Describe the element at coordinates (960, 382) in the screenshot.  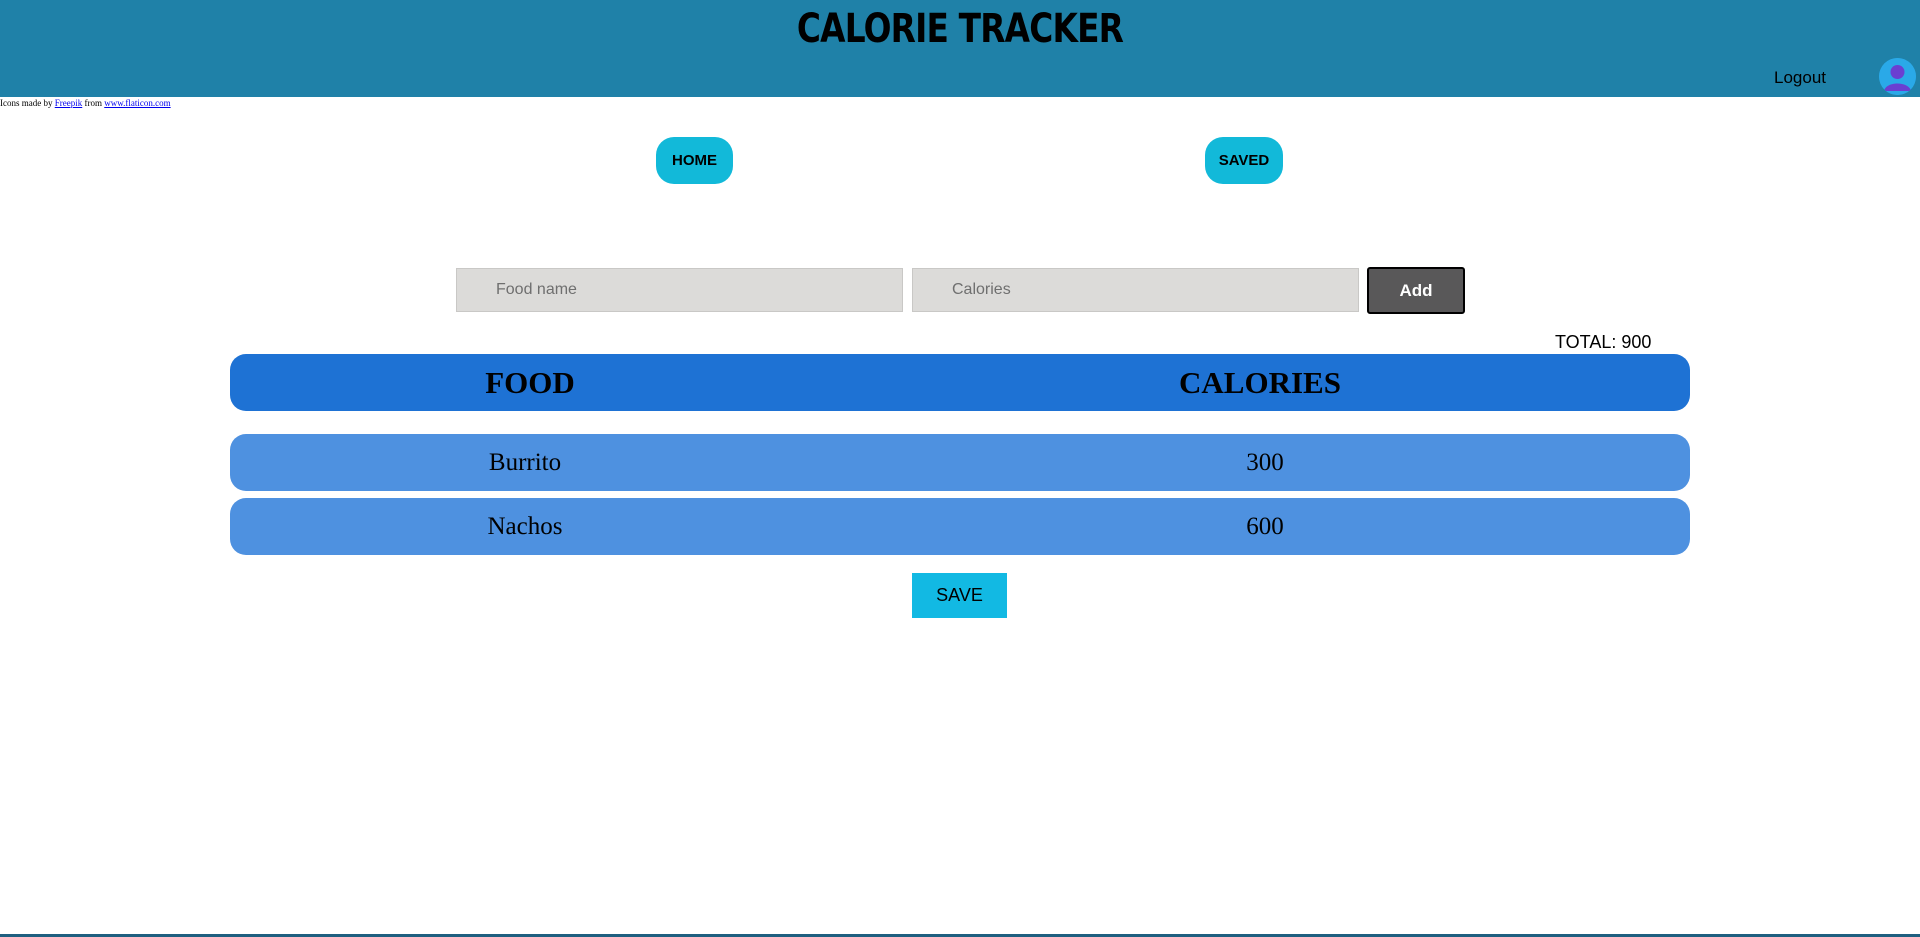
I see `table-header: FOOD CALORIES` at that location.